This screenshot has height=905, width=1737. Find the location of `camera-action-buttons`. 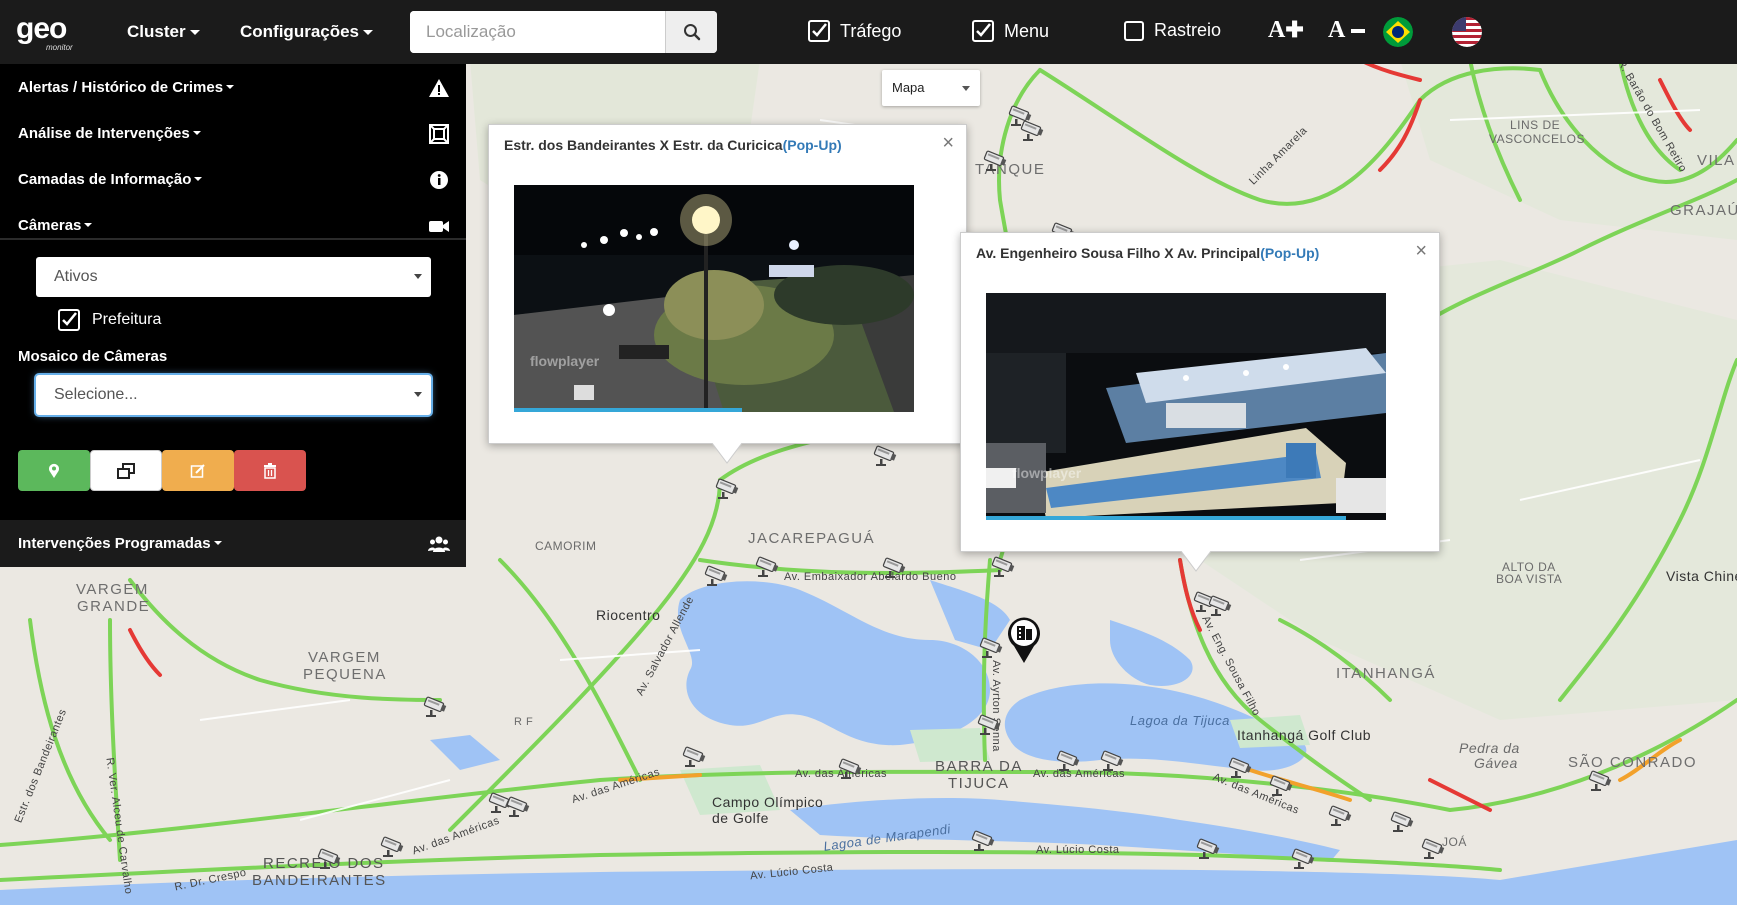

camera-action-buttons is located at coordinates (162, 470).